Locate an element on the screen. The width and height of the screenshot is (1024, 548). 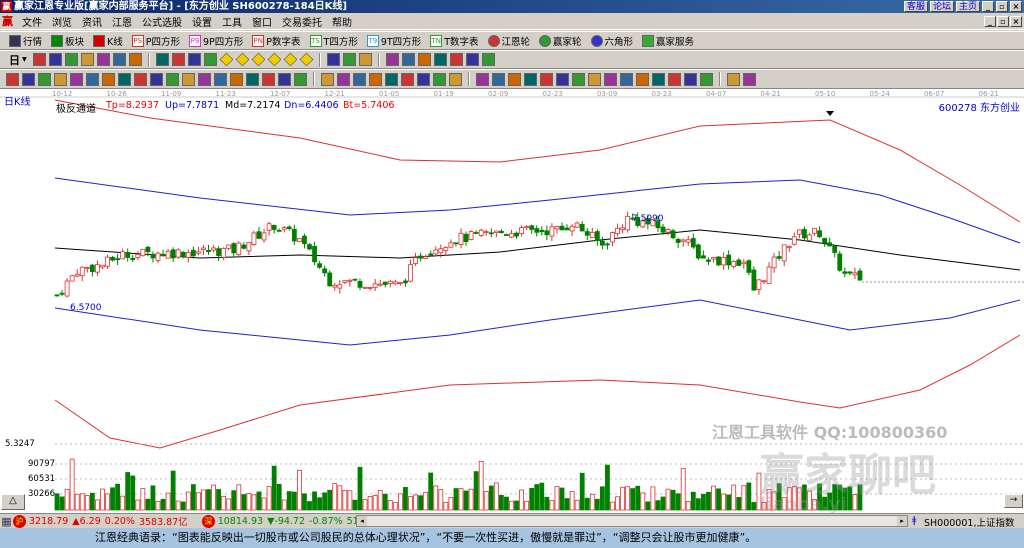
toolbar-hexagon: 六角形 is located at coordinates (612, 41).